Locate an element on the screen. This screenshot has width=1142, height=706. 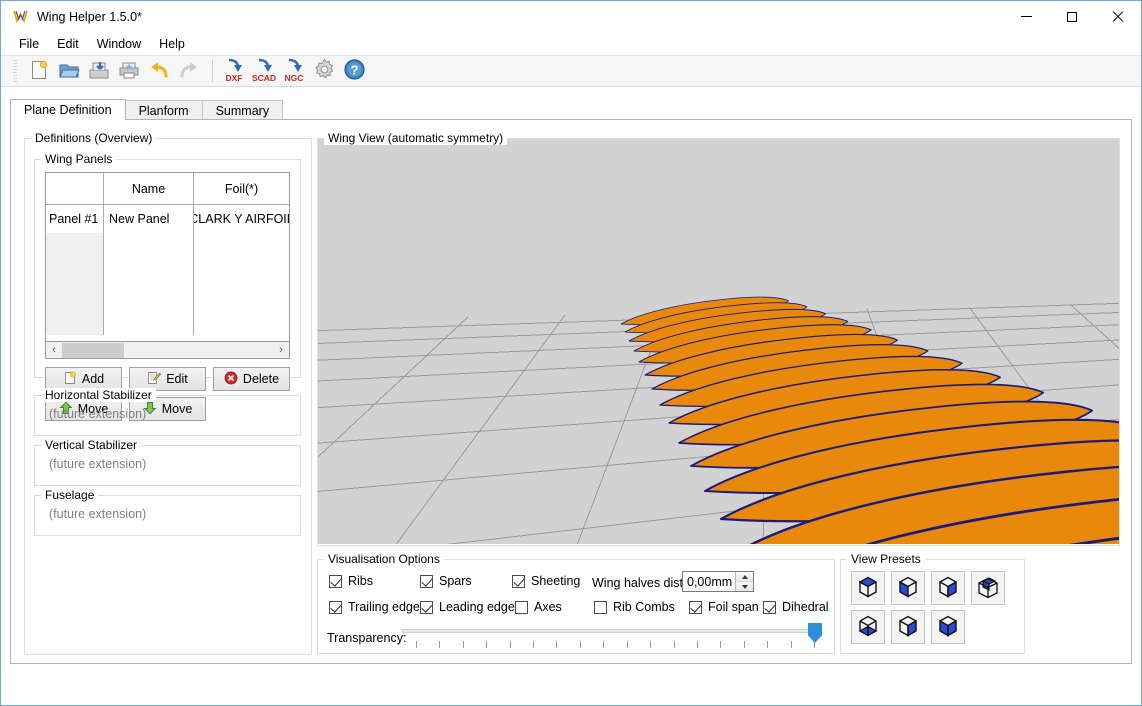
checkbox-leading-edge: Leading edge is located at coordinates (467, 607).